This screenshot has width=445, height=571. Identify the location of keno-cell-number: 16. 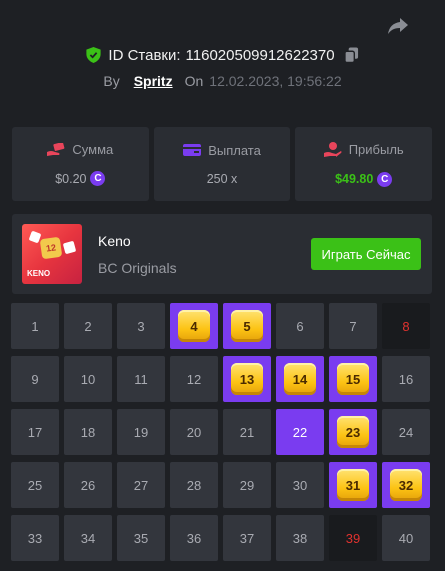
(406, 379).